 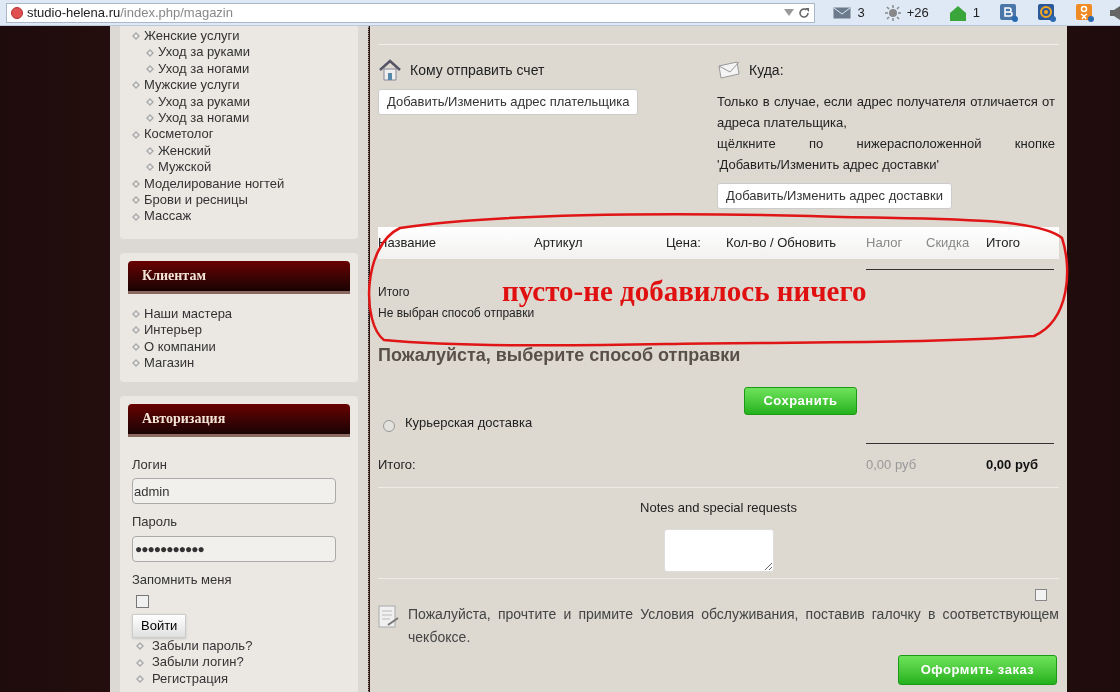 I want to click on notes-label: Notes and special requests, so click(x=718, y=507).